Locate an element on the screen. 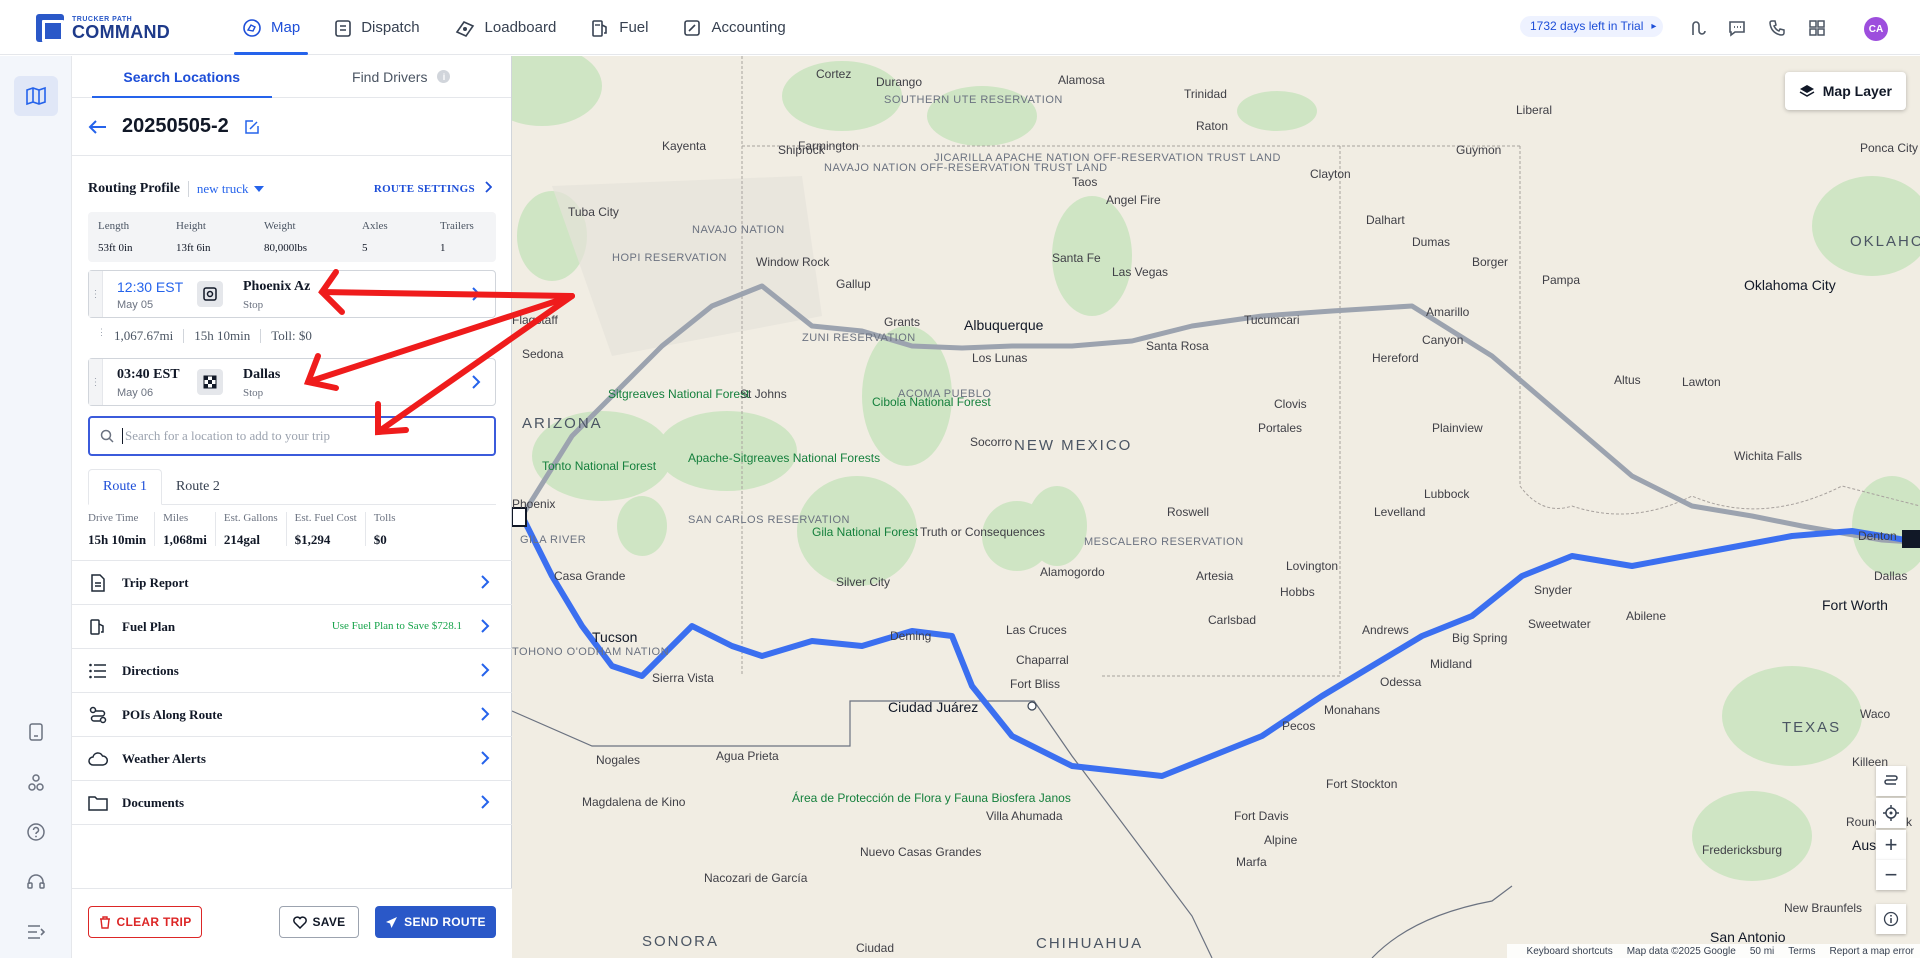 This screenshot has height=958, width=1920. arrow-to-dallas is located at coordinates (440, 339).